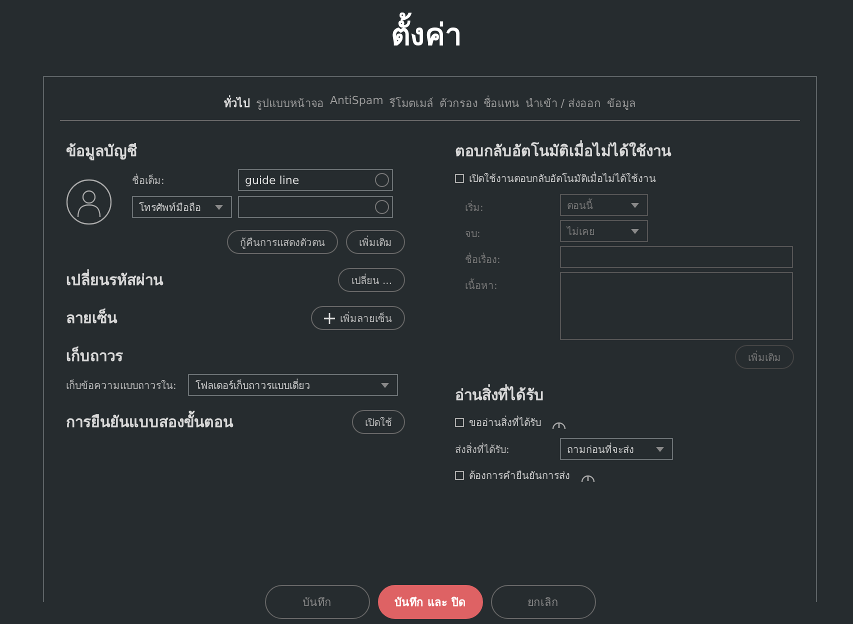 The height and width of the screenshot is (624, 853). Describe the element at coordinates (315, 207) in the screenshot. I see `text-field` at that location.